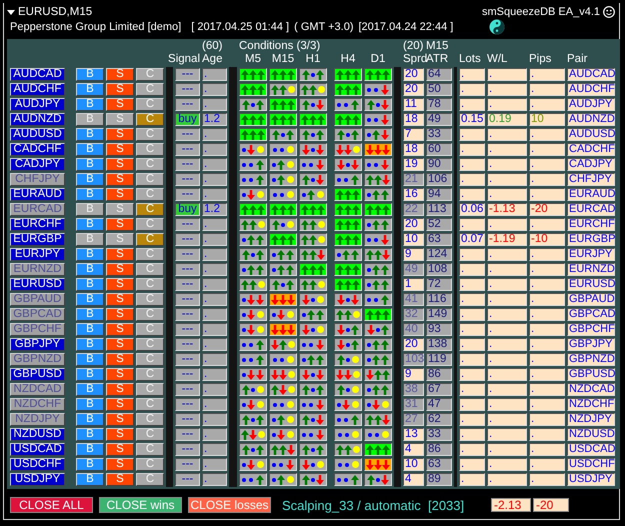  I want to click on pair-button: GBPNZD, so click(37, 359).